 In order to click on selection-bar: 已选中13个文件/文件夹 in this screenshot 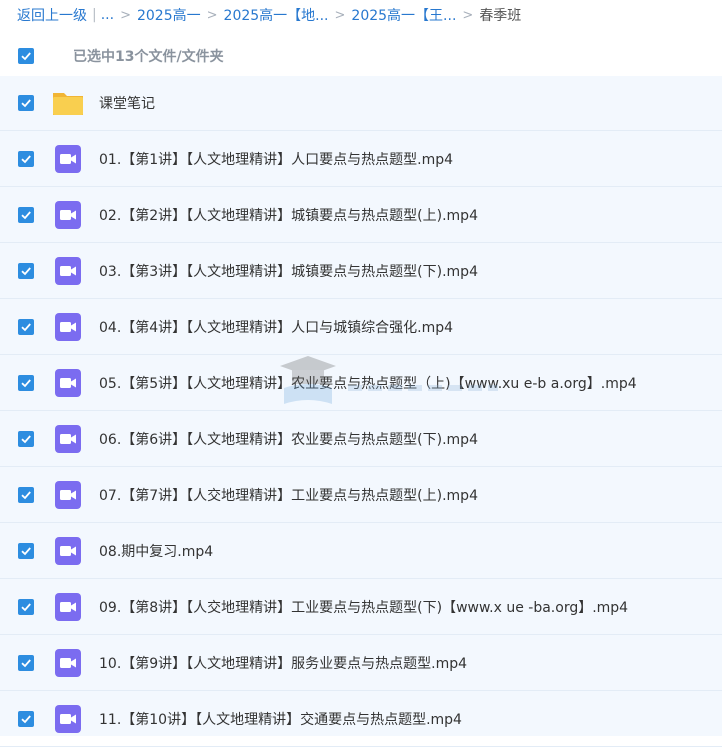, I will do `click(361, 56)`.